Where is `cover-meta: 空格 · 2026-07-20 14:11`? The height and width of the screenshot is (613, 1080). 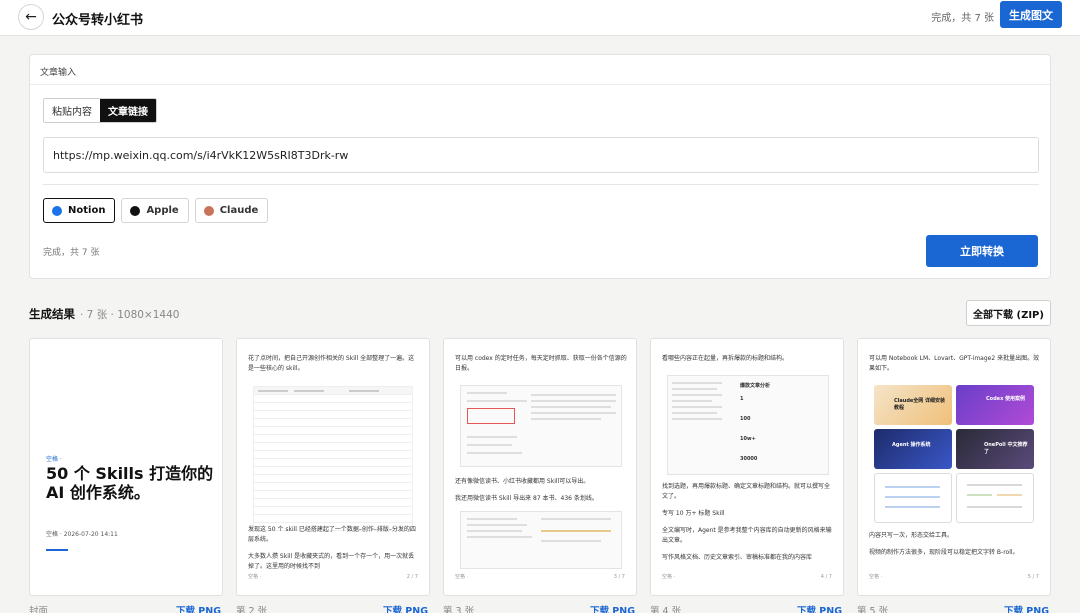 cover-meta: 空格 · 2026-07-20 14:11 is located at coordinates (82, 534).